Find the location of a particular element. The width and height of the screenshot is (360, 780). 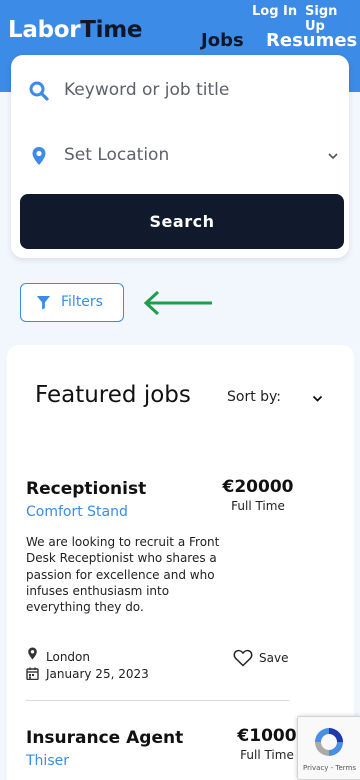

keyword-input: Keyword or job title is located at coordinates (184, 91).